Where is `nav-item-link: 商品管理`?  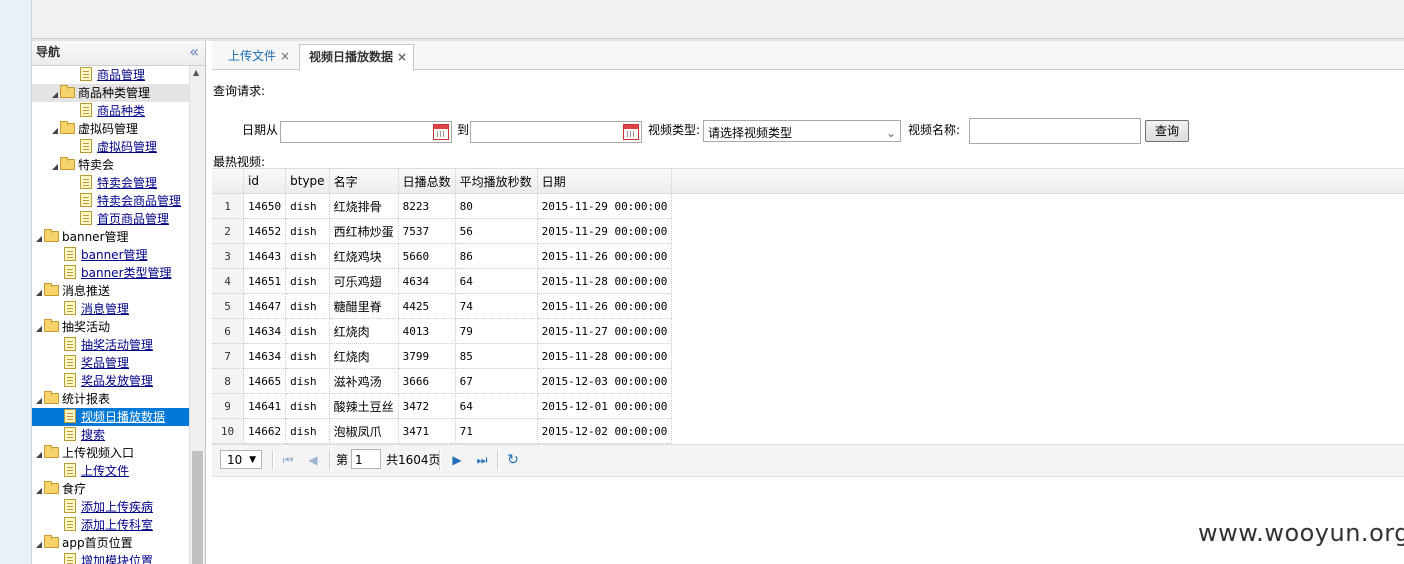
nav-item-link: 商品管理 is located at coordinates (121, 75).